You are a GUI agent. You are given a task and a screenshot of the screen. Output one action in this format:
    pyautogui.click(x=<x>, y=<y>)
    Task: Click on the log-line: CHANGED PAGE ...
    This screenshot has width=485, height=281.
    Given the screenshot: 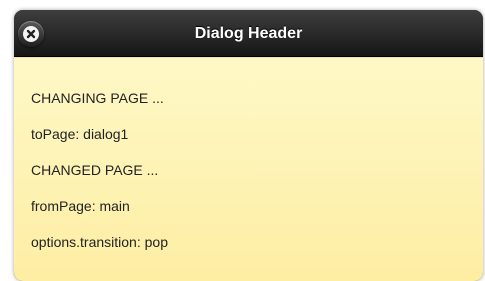 What is the action you would take?
    pyautogui.click(x=95, y=170)
    